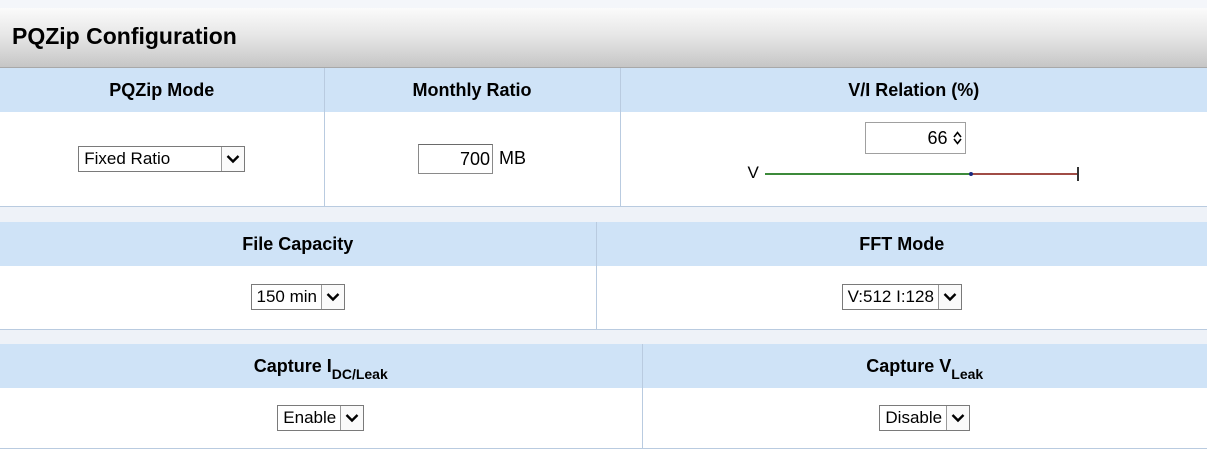 The image size is (1207, 450). Describe the element at coordinates (127, 158) in the screenshot. I see `pqzip-mode-value: Fixed Ratio` at that location.